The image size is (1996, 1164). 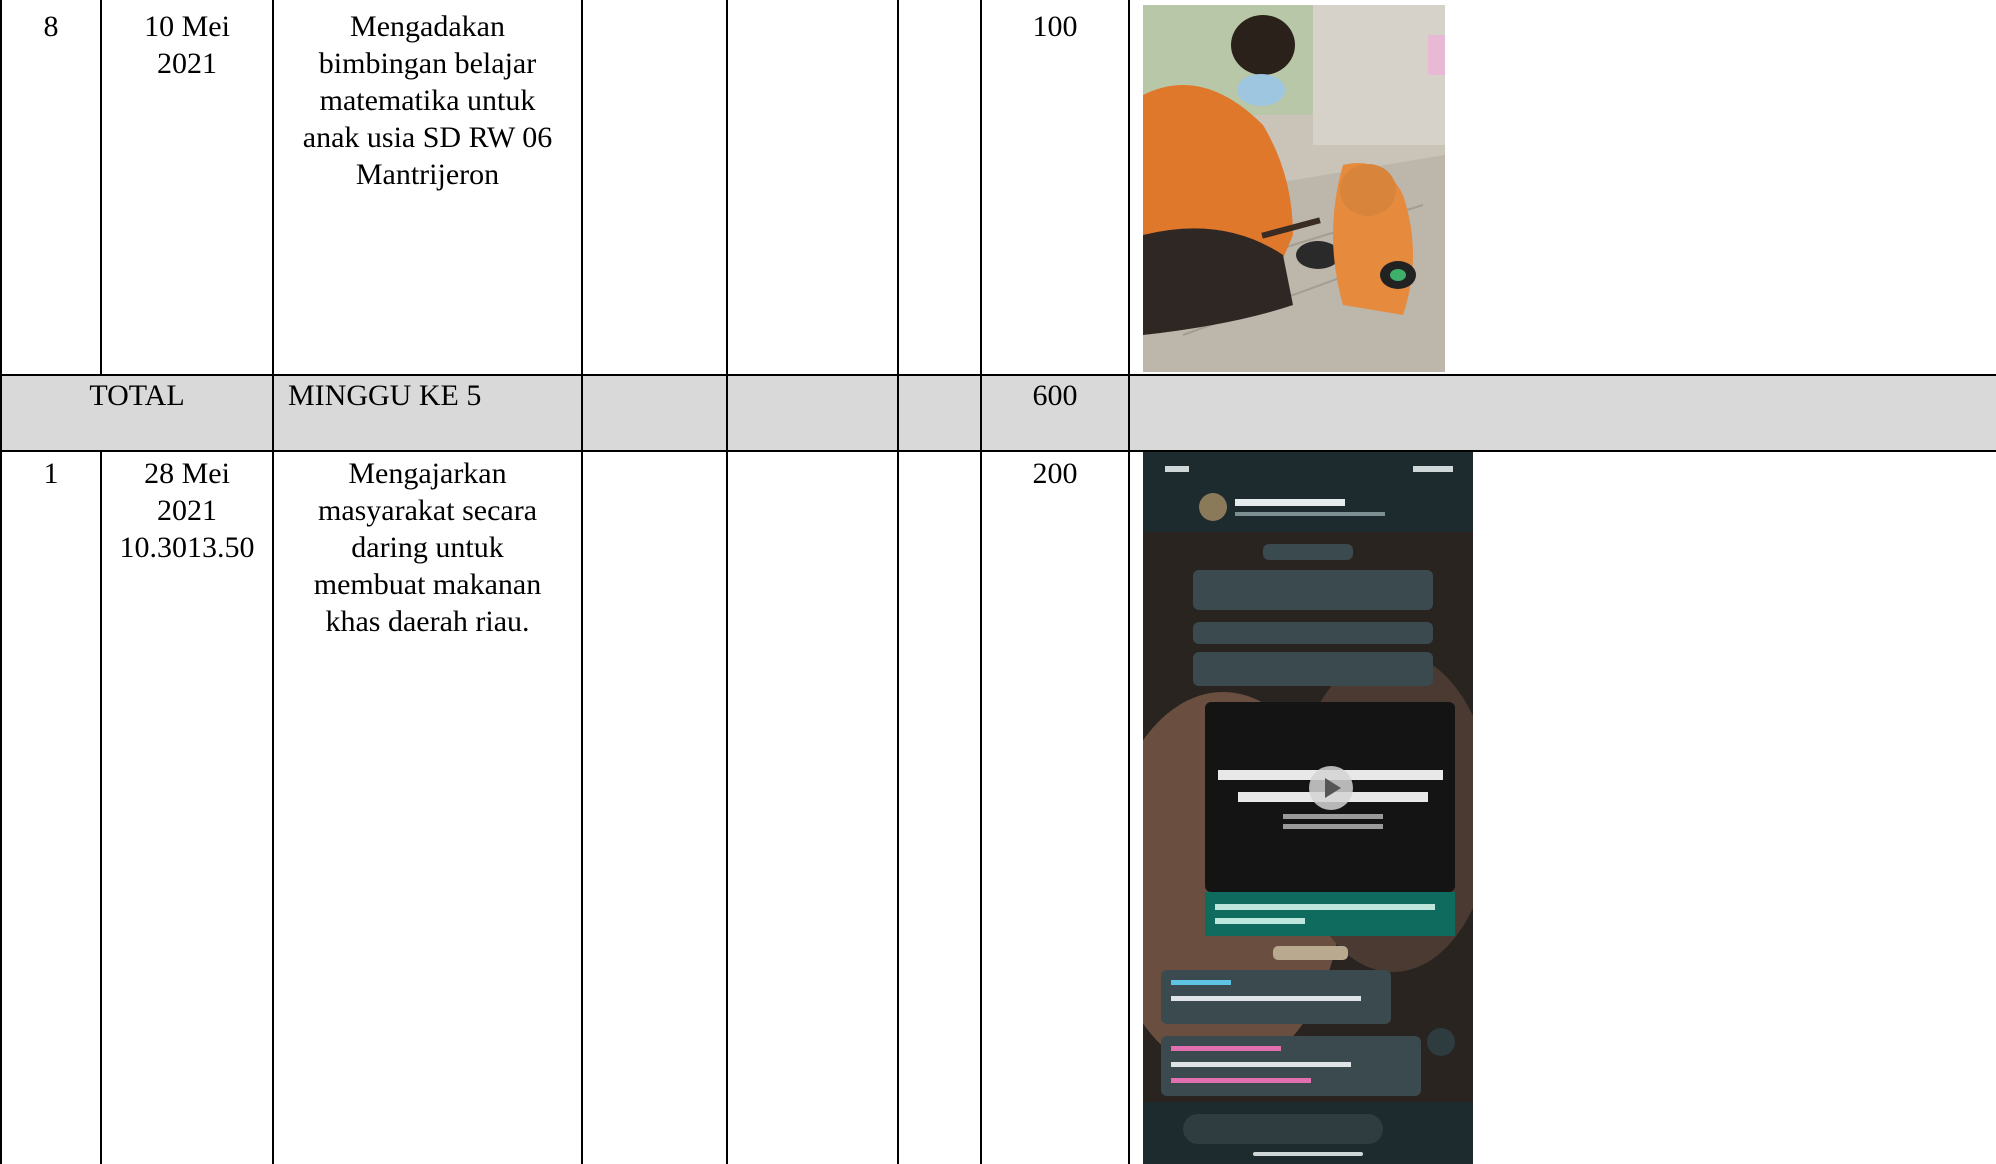 I want to click on minutes-value: 200, so click(x=1055, y=473).